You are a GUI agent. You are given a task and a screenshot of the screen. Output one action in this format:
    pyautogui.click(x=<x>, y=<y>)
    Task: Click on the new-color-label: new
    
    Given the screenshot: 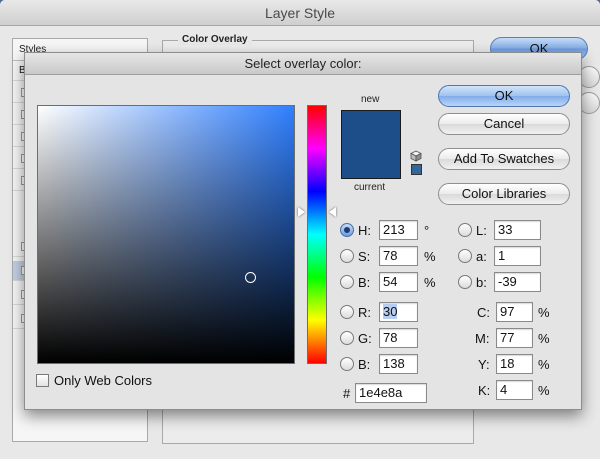 What is the action you would take?
    pyautogui.click(x=370, y=99)
    